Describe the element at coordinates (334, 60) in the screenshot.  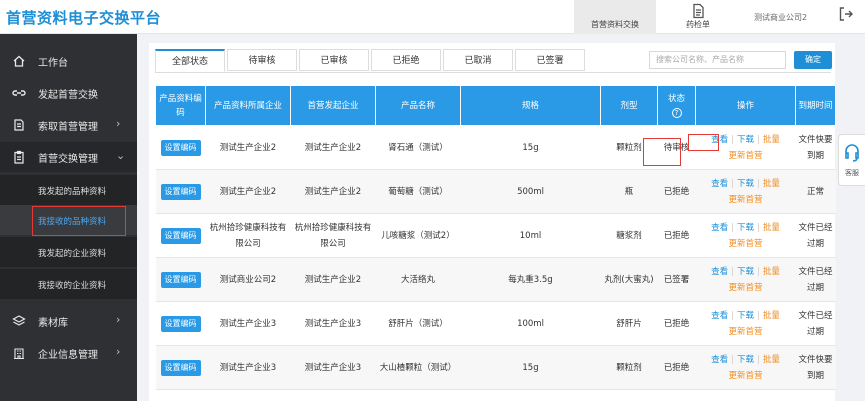
I see `tab-approved: 已审核` at that location.